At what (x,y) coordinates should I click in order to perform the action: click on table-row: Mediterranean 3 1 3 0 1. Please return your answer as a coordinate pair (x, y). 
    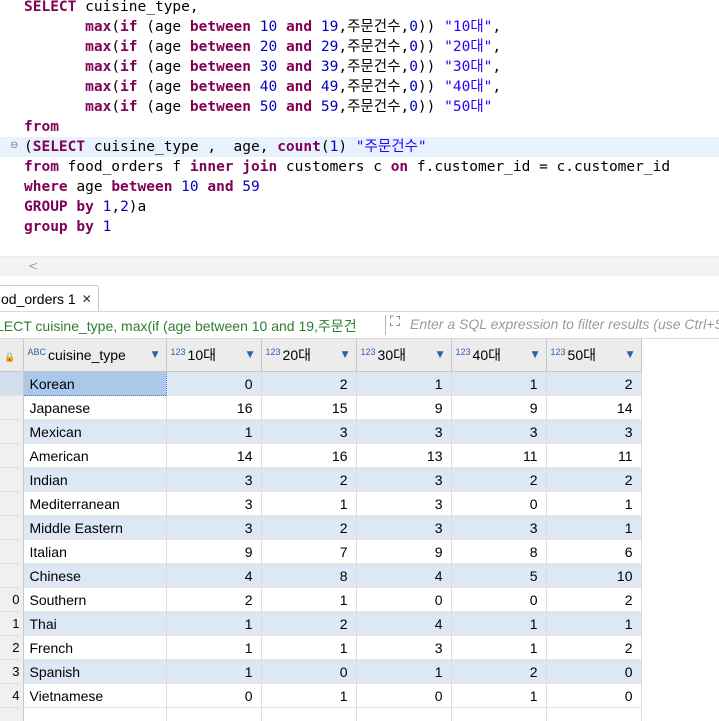
    Looking at the image, I should click on (321, 503).